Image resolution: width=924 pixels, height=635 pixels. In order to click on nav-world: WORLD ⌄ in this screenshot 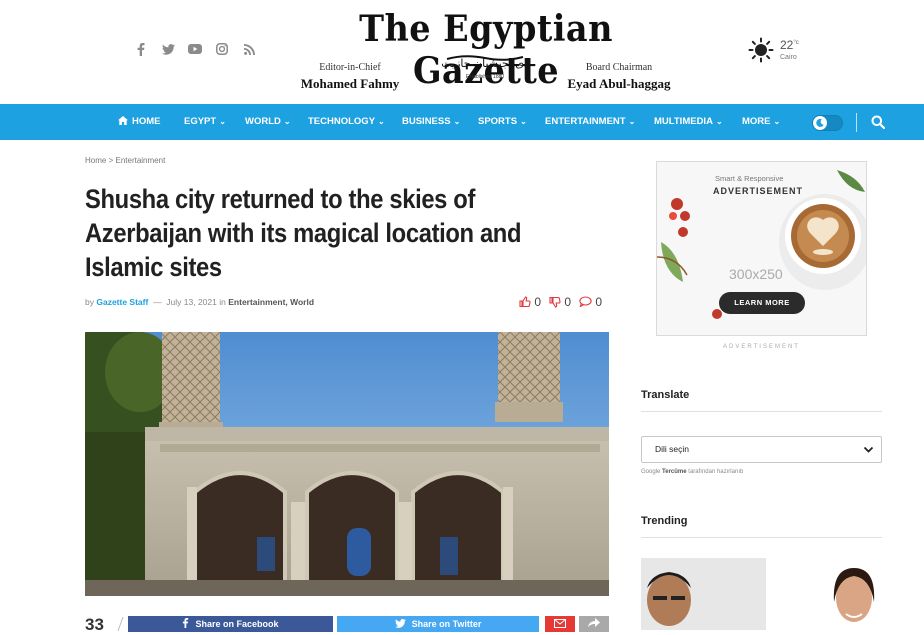, I will do `click(268, 122)`.